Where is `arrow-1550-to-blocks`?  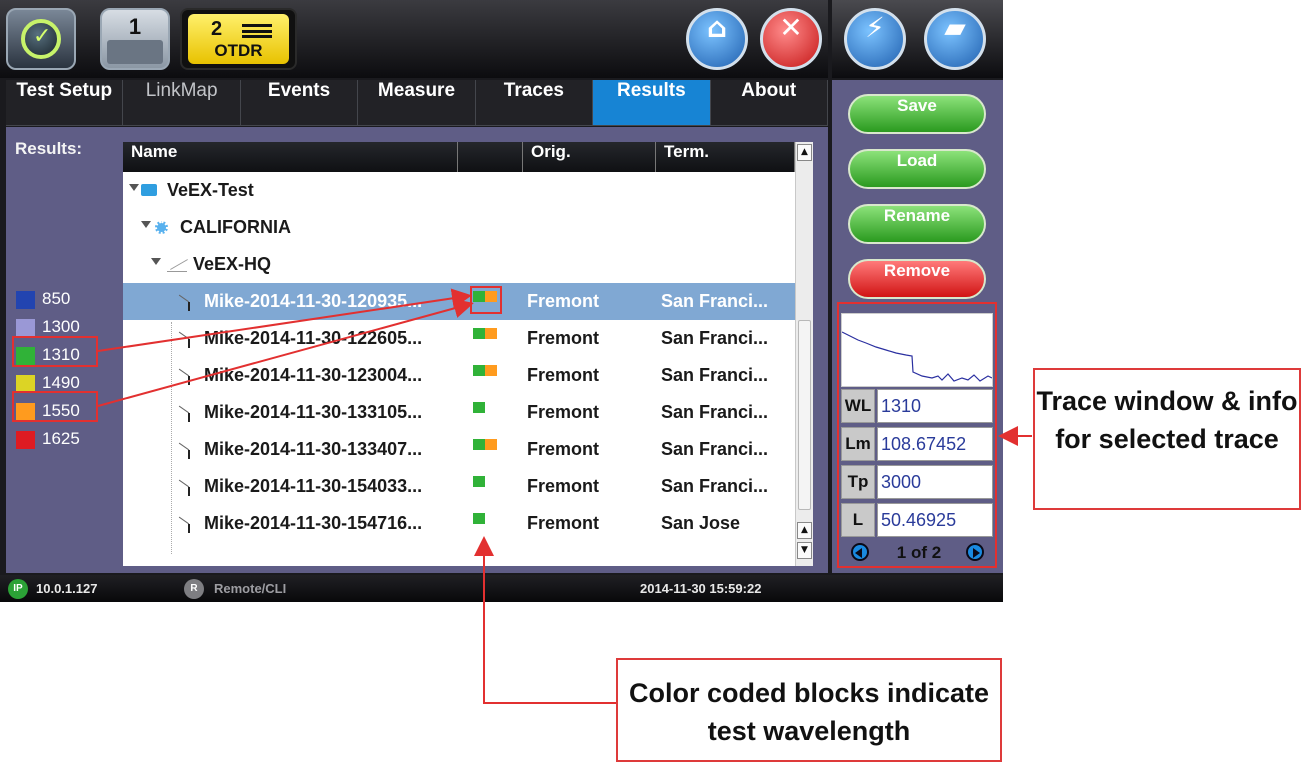 arrow-1550-to-blocks is located at coordinates (285, 352).